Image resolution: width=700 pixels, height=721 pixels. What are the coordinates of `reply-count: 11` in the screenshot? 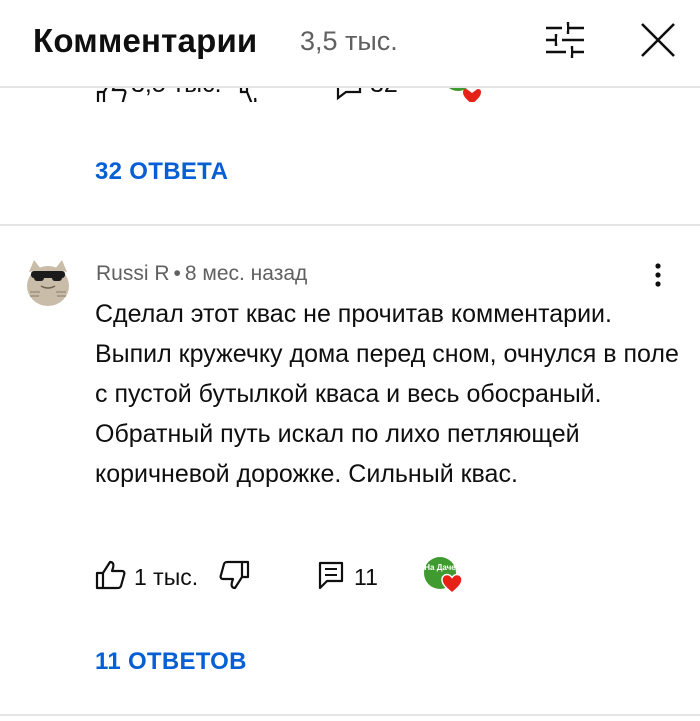 It's located at (366, 577).